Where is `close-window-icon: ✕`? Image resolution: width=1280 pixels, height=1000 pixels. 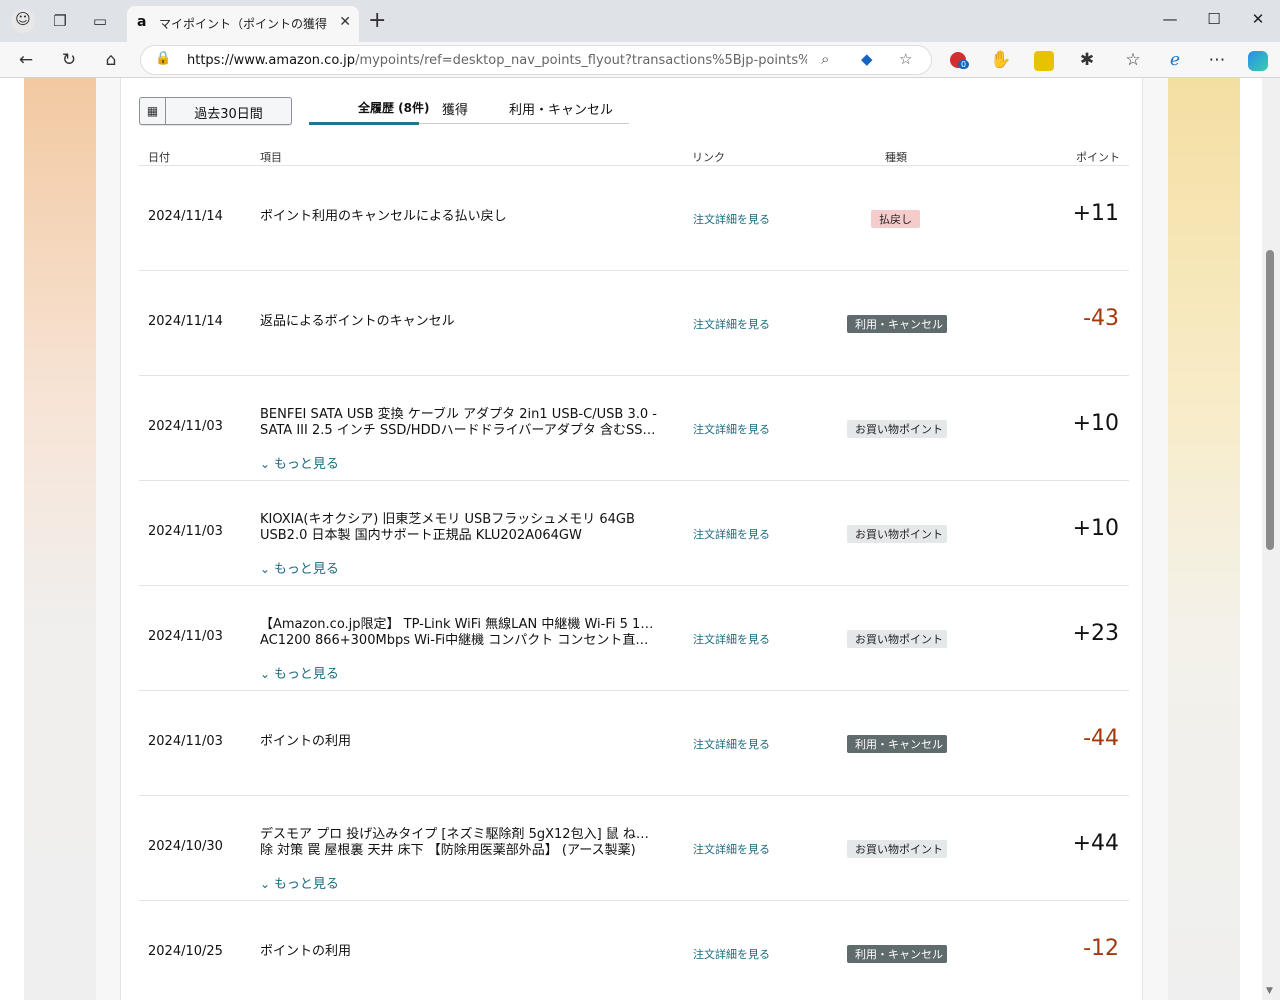 close-window-icon: ✕ is located at coordinates (1258, 19).